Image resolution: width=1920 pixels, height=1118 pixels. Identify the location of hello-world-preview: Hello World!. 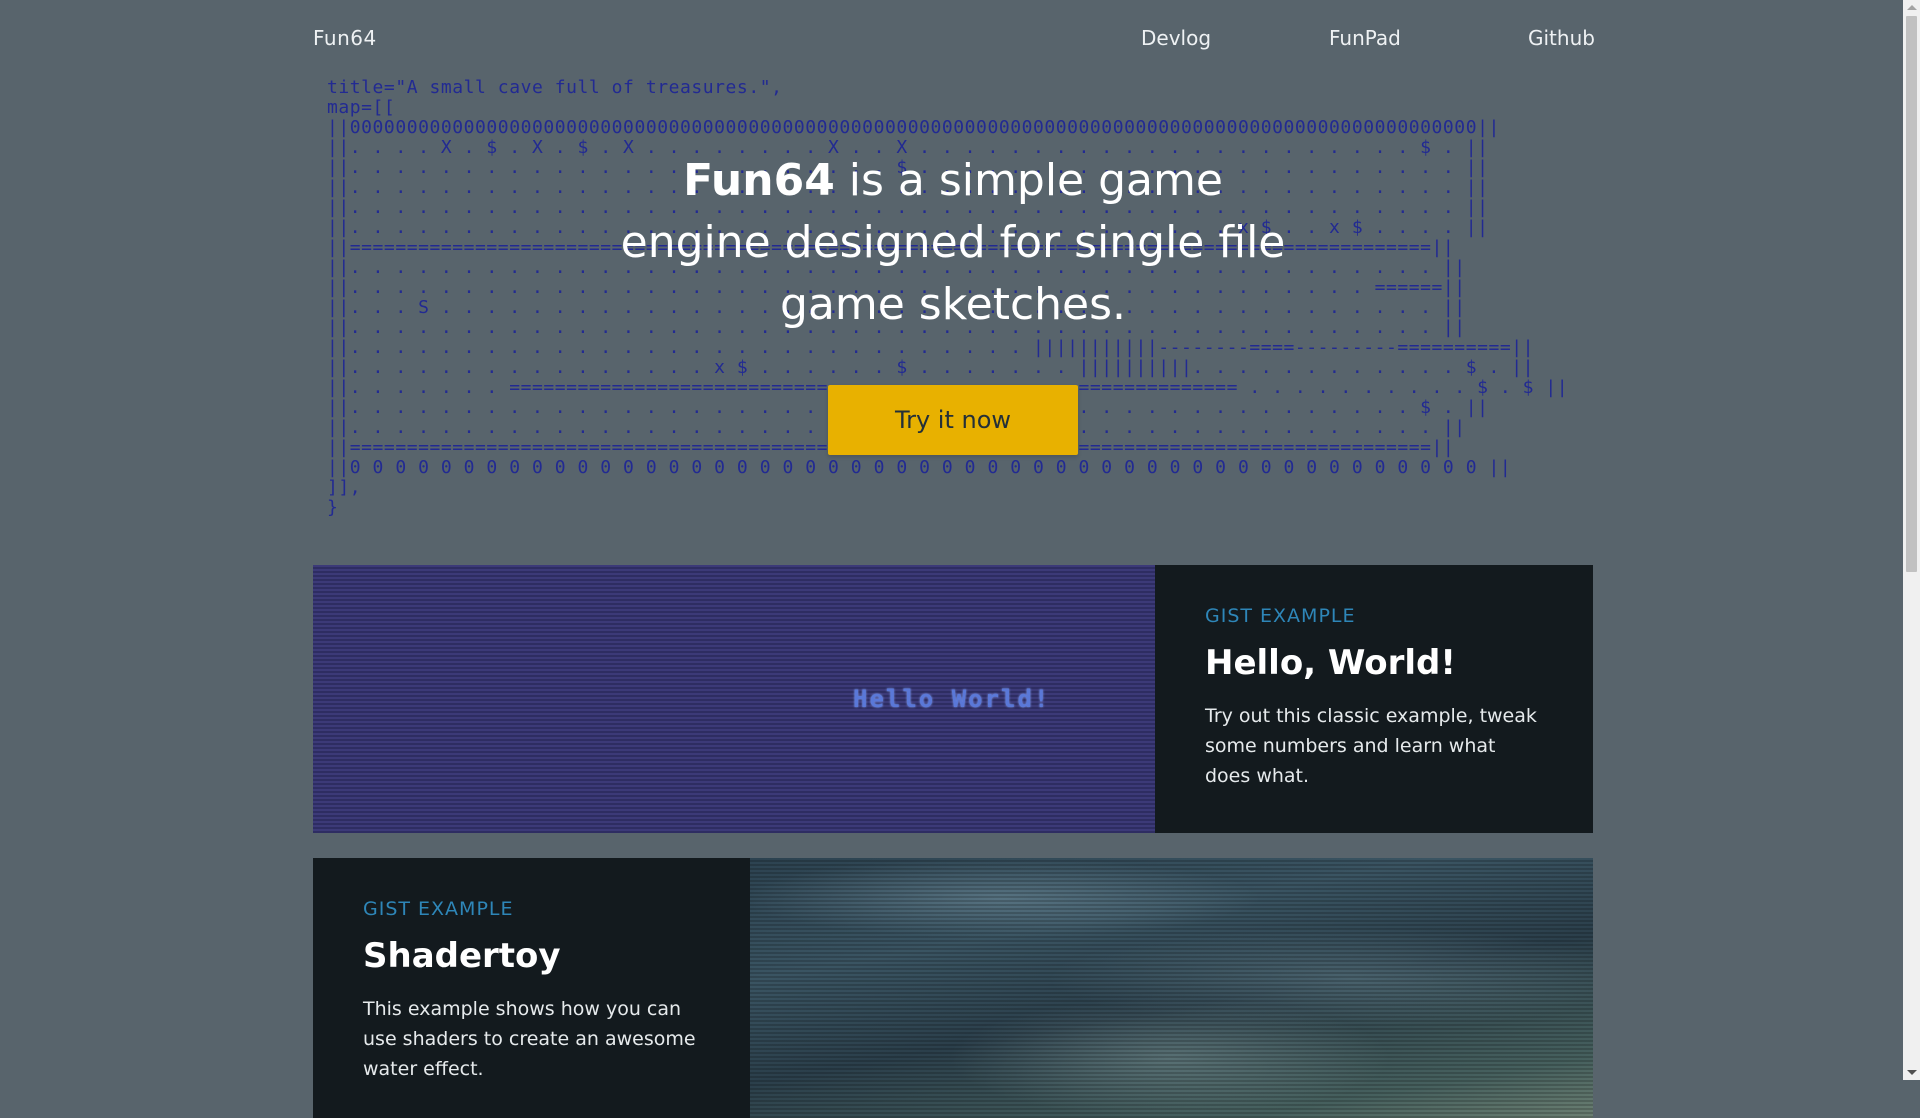
(734, 699).